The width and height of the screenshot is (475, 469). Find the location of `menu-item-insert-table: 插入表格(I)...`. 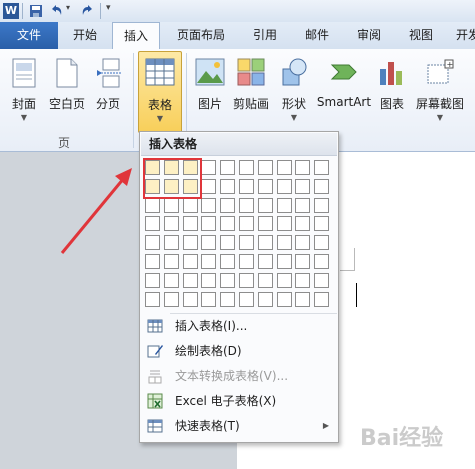

menu-item-insert-table: 插入表格(I)... is located at coordinates (239, 326).